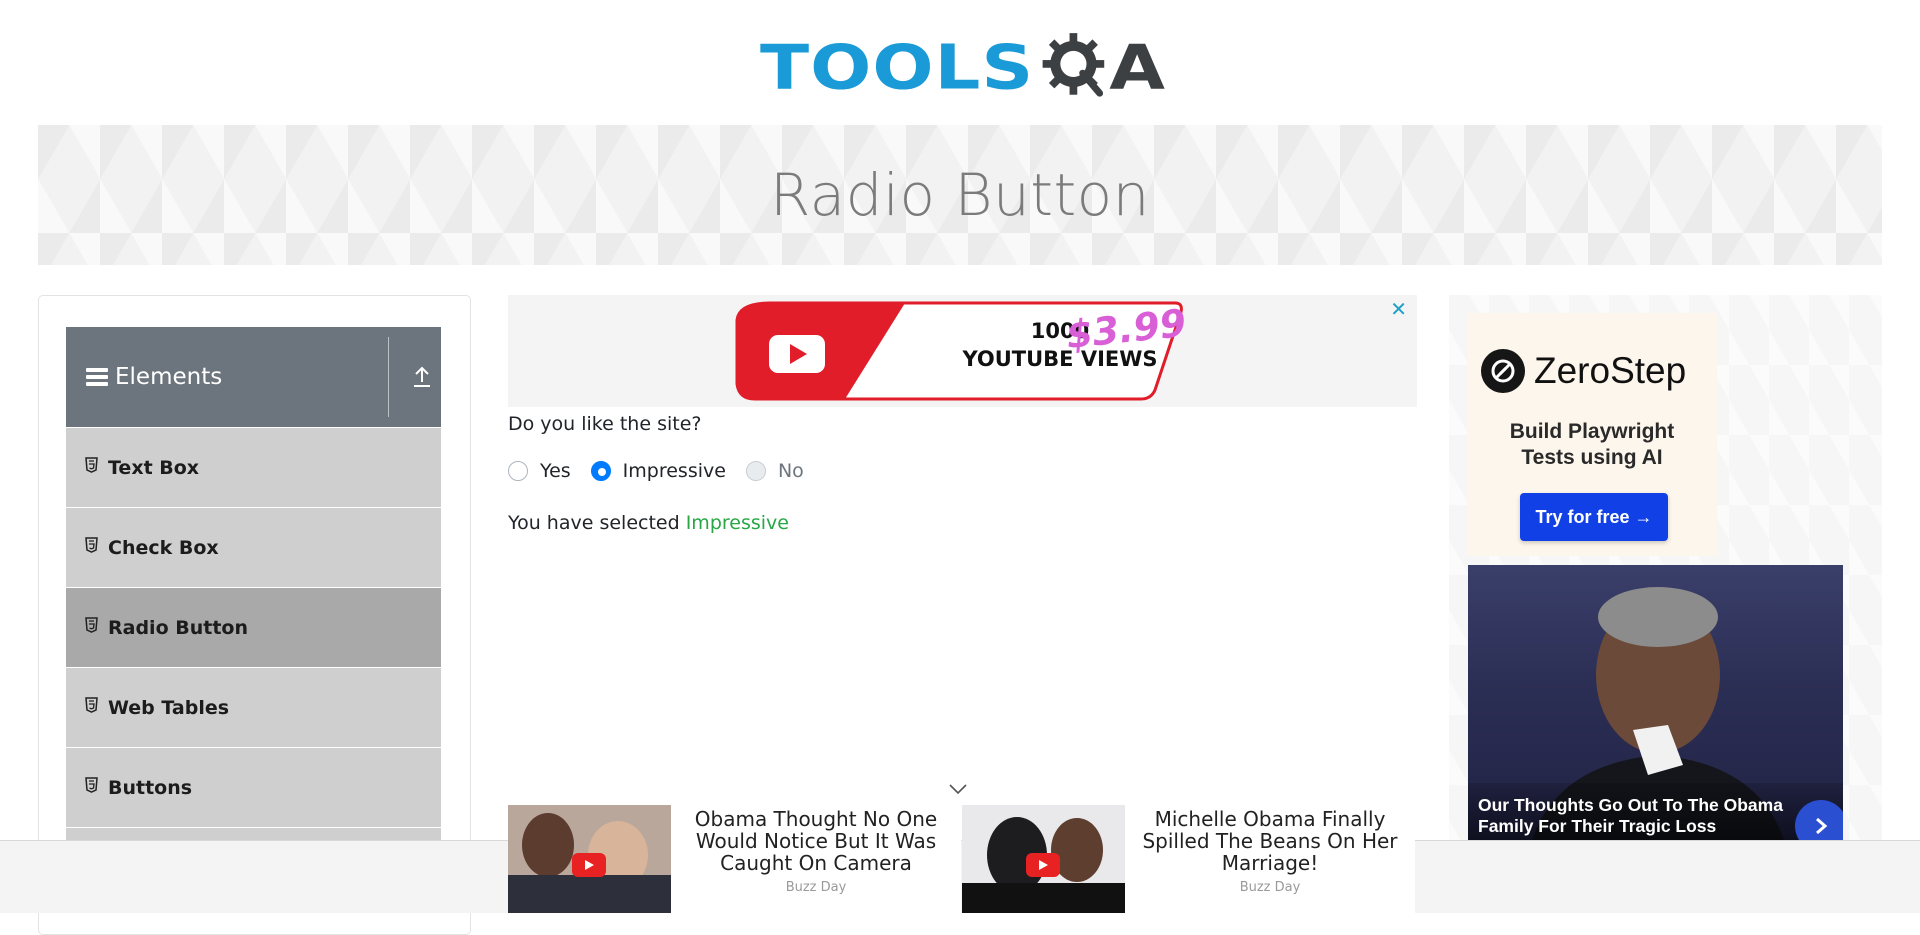 Image resolution: width=1920 pixels, height=935 pixels. What do you see at coordinates (253, 467) in the screenshot?
I see `sidebar-item-text-box: Text Box` at bounding box center [253, 467].